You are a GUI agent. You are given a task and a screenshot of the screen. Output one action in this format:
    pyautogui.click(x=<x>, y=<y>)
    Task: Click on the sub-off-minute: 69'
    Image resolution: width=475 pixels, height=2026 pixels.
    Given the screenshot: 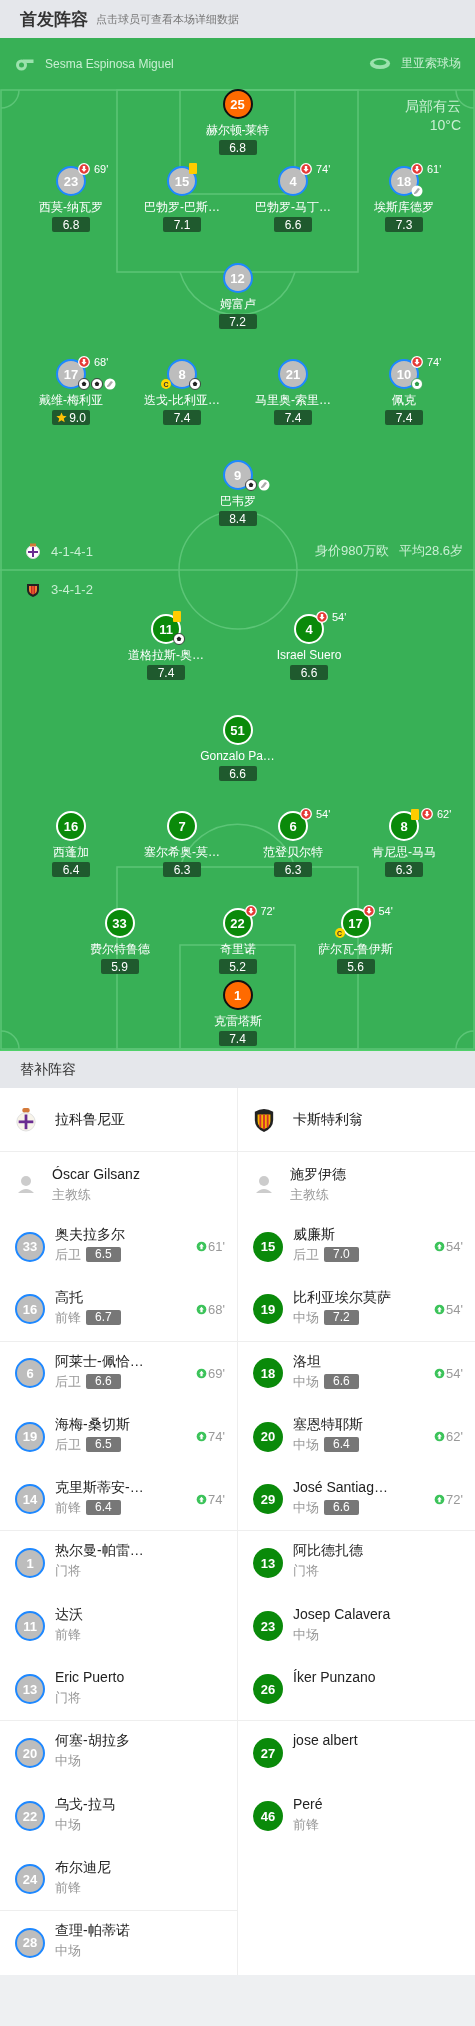 What is the action you would take?
    pyautogui.click(x=101, y=169)
    